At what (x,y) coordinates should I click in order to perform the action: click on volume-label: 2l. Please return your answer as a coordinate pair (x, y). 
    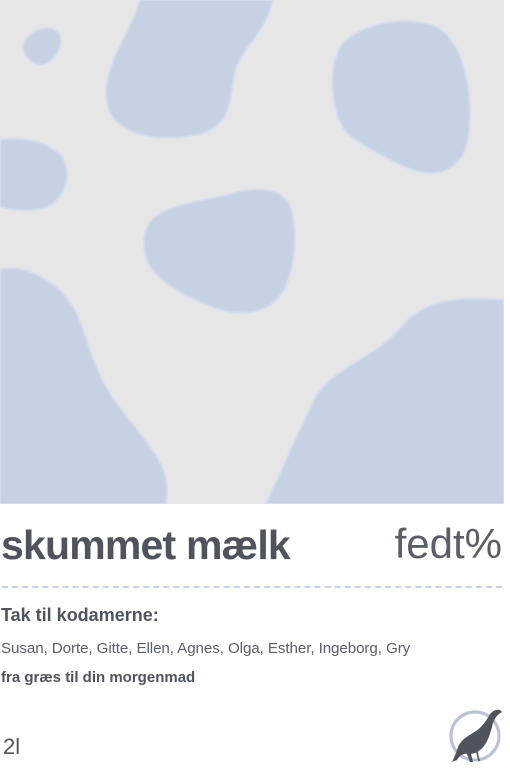
    Looking at the image, I should click on (12, 746).